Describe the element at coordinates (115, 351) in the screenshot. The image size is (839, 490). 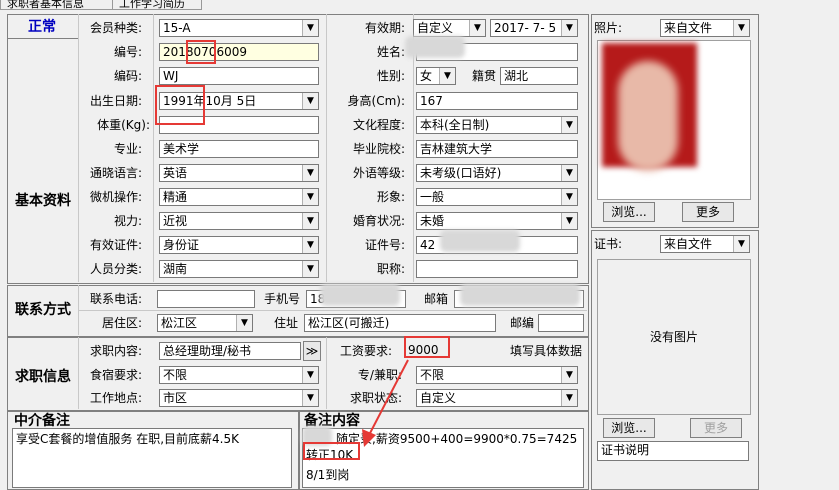
I see `job-content-label: 求职内容:` at that location.